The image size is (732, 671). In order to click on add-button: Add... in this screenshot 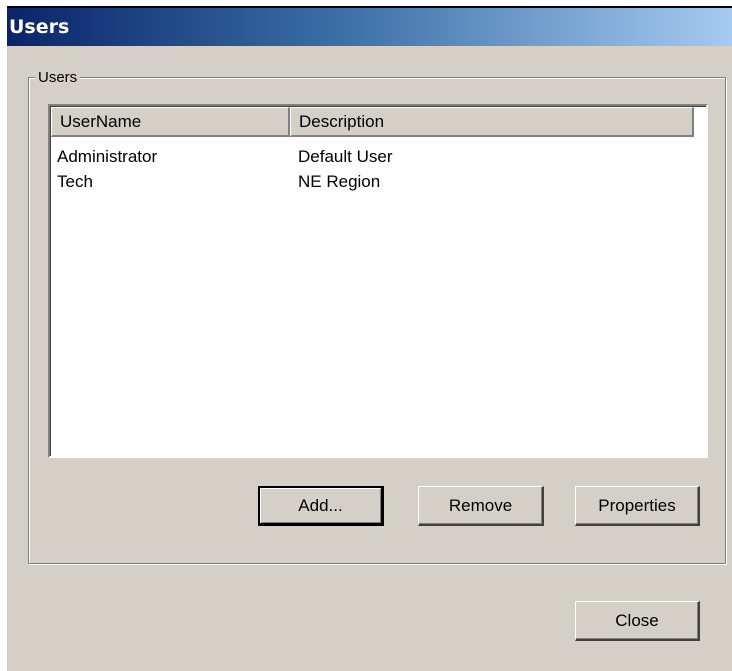, I will do `click(321, 506)`.